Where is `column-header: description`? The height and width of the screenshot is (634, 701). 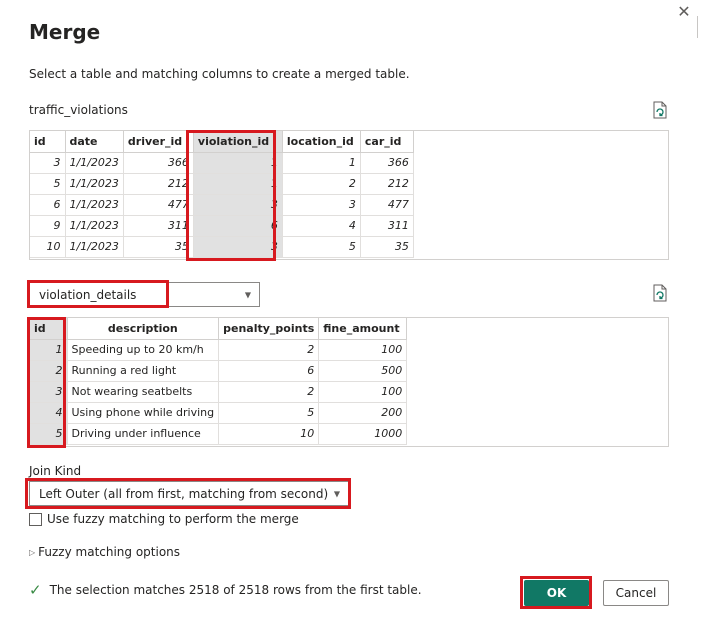
column-header: description is located at coordinates (143, 329).